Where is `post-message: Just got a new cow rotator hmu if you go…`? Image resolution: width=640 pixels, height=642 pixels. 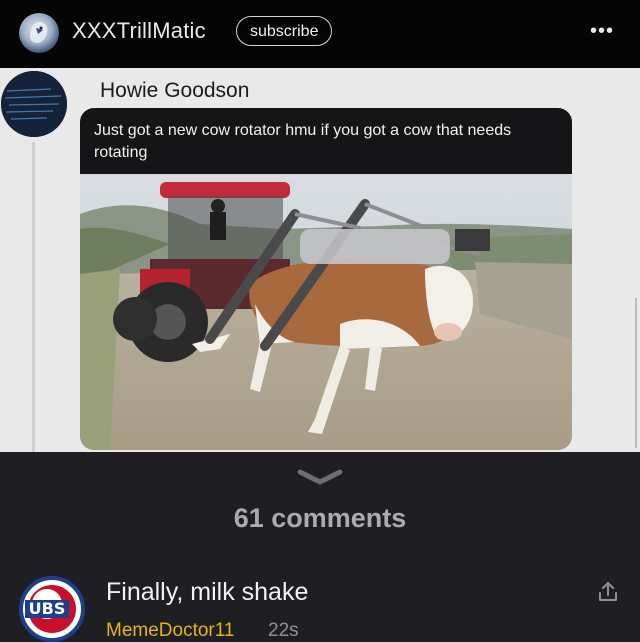
post-message: Just got a new cow rotator hmu if you go… is located at coordinates (326, 141).